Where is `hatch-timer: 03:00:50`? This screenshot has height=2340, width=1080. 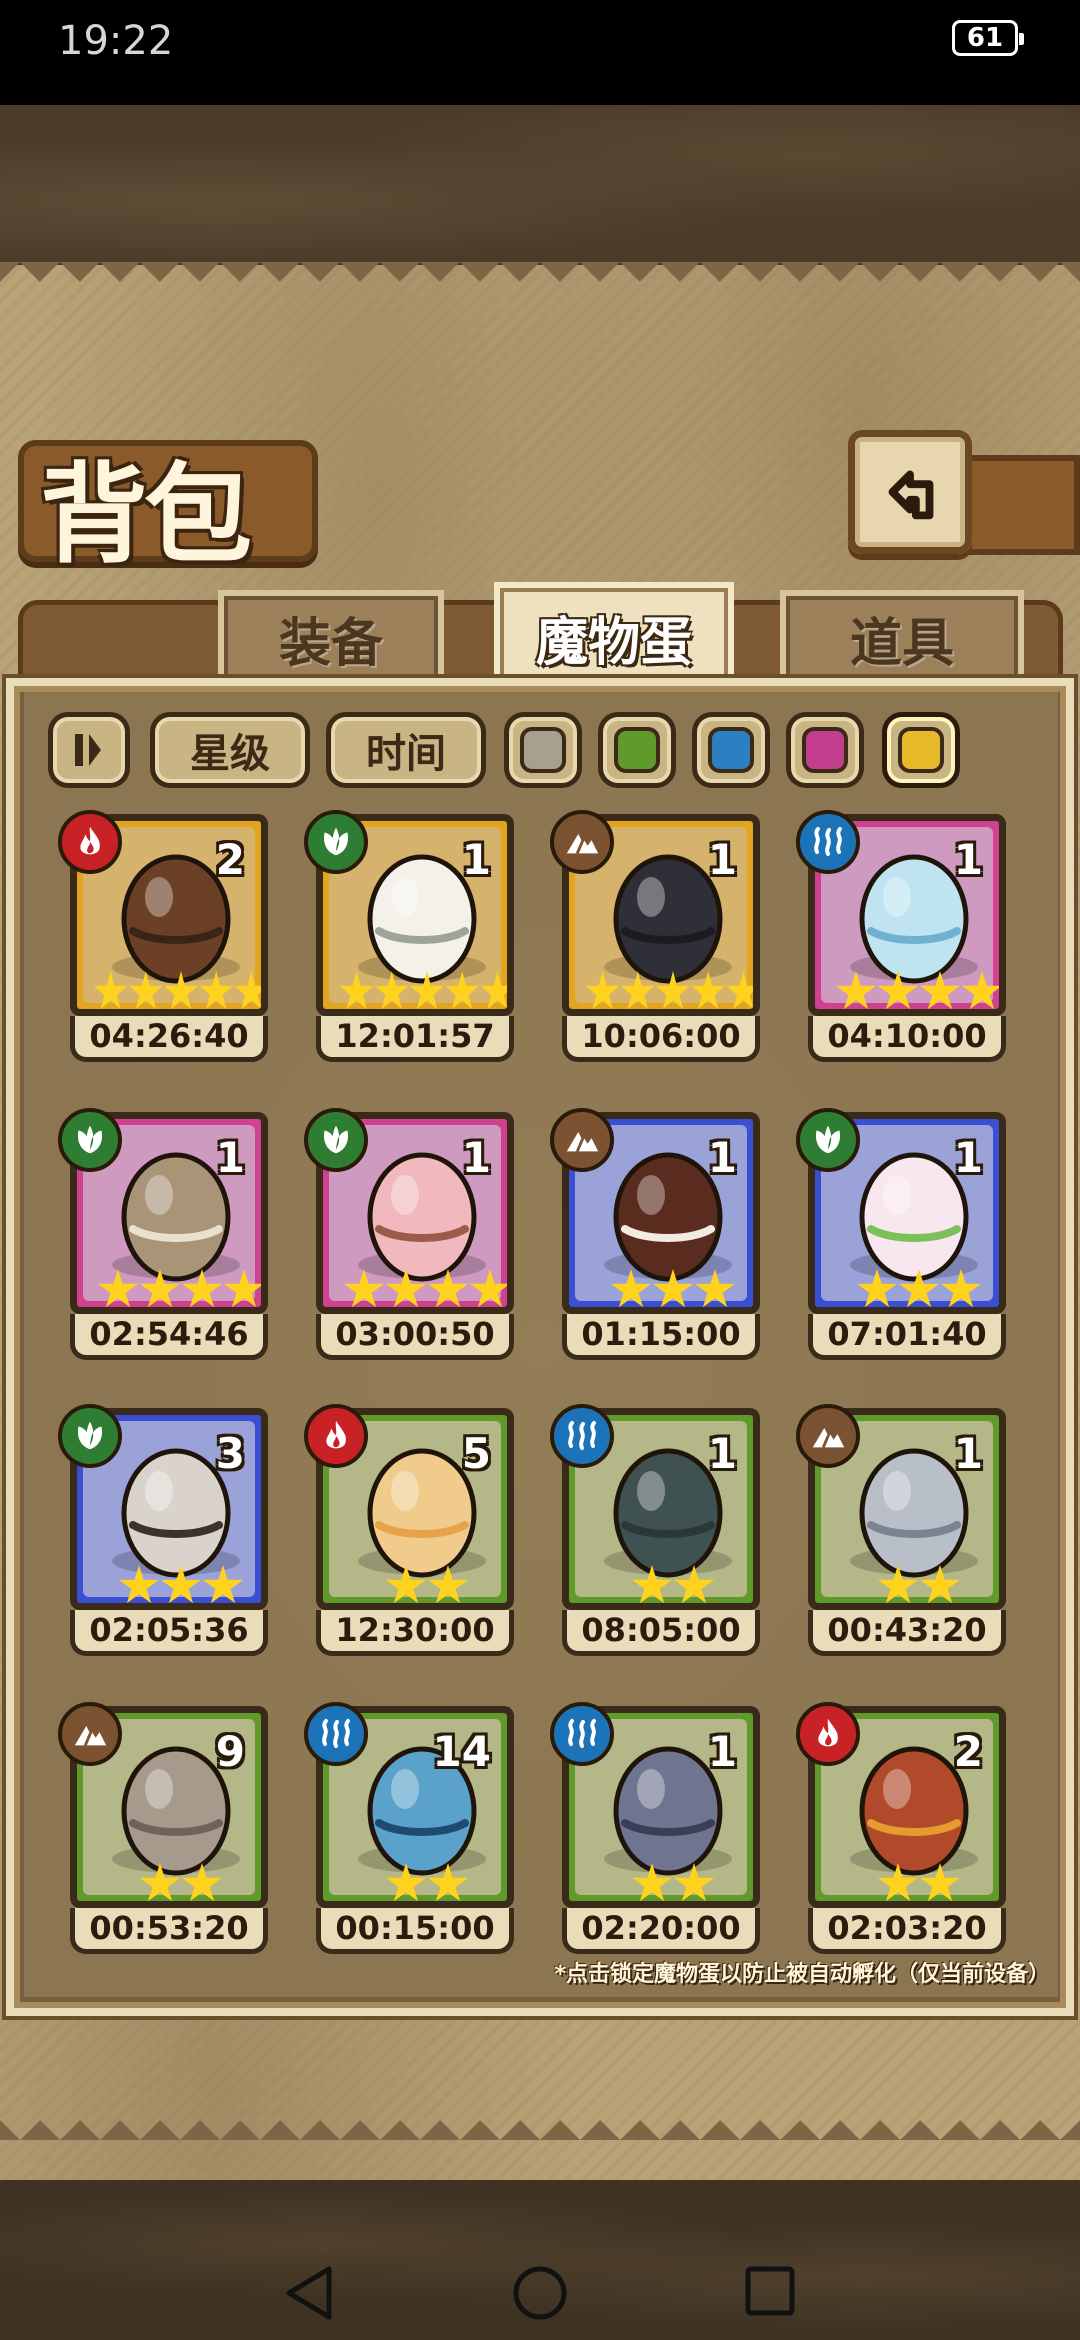 hatch-timer: 03:00:50 is located at coordinates (415, 1337).